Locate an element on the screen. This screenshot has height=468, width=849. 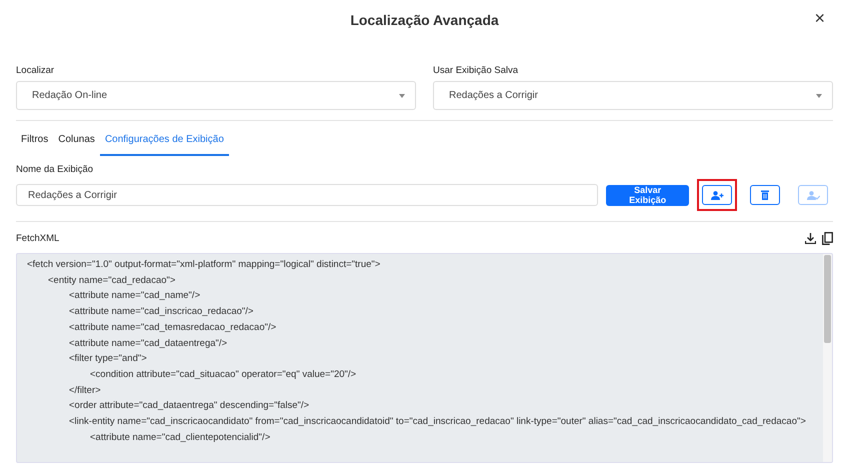
code-line: <attribute name="cad_dataentrega"/> is located at coordinates (148, 343).